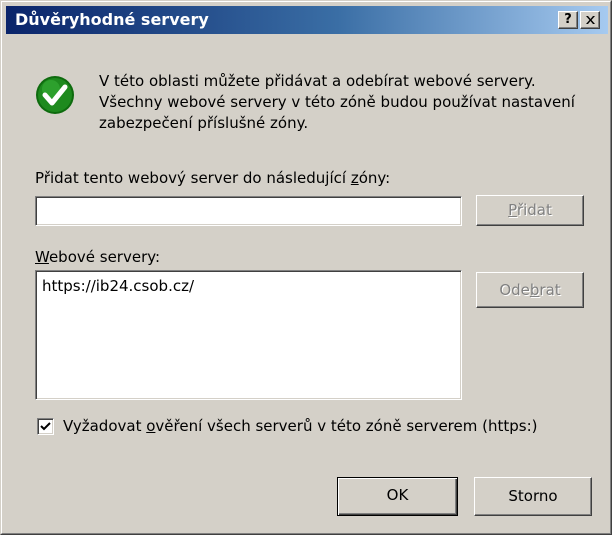 The width and height of the screenshot is (612, 535). Describe the element at coordinates (374, 178) in the screenshot. I see `zone-label-text-end: óny:` at that location.